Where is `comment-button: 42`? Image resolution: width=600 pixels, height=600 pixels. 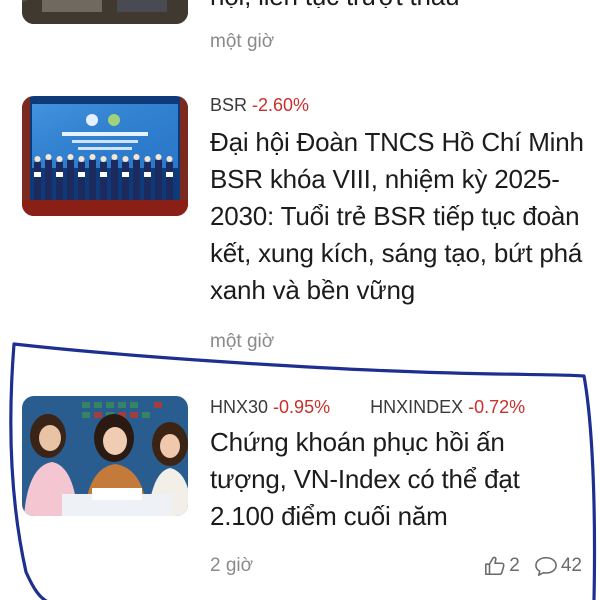 comment-button: 42 is located at coordinates (558, 566).